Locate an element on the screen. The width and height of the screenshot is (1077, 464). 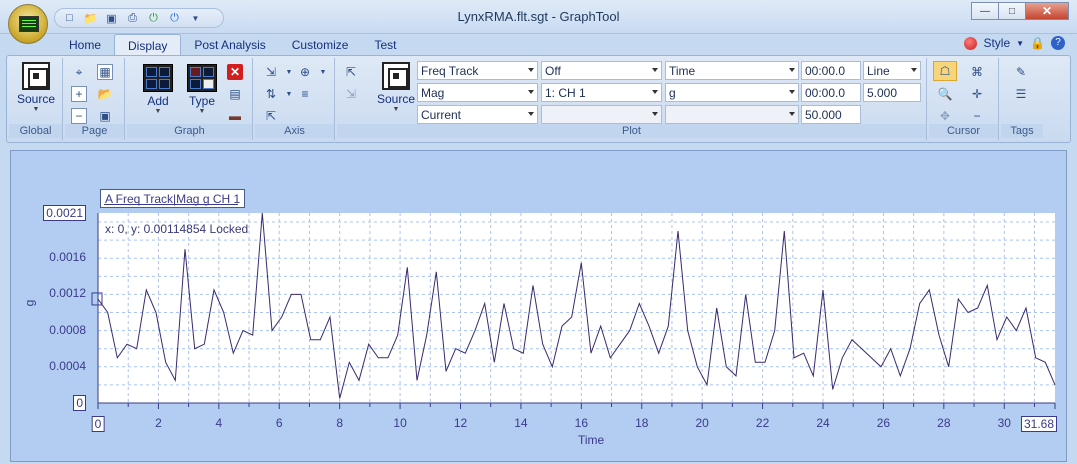
app-menu-button is located at coordinates (28, 24).